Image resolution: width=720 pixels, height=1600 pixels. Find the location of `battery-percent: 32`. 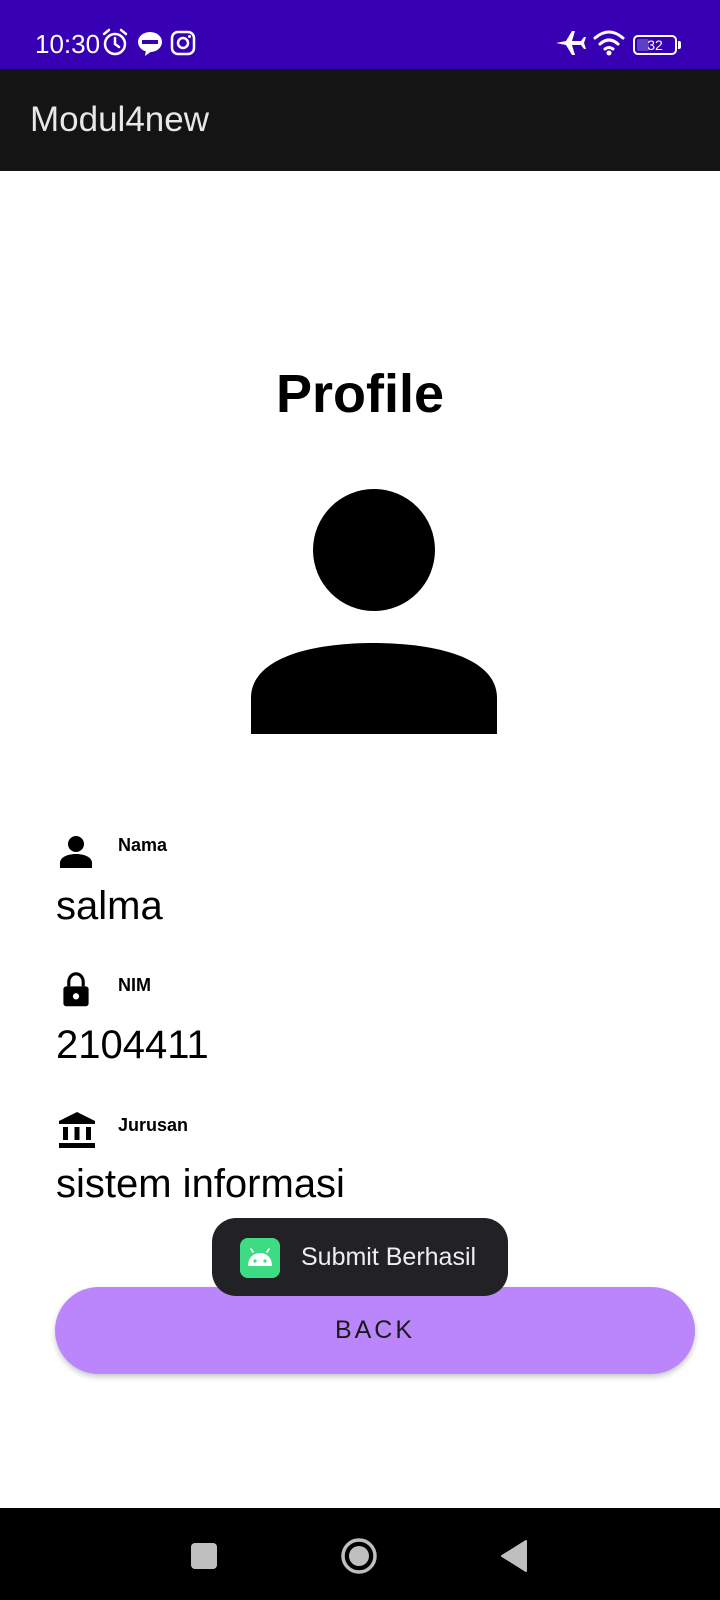

battery-percent: 32 is located at coordinates (655, 45).